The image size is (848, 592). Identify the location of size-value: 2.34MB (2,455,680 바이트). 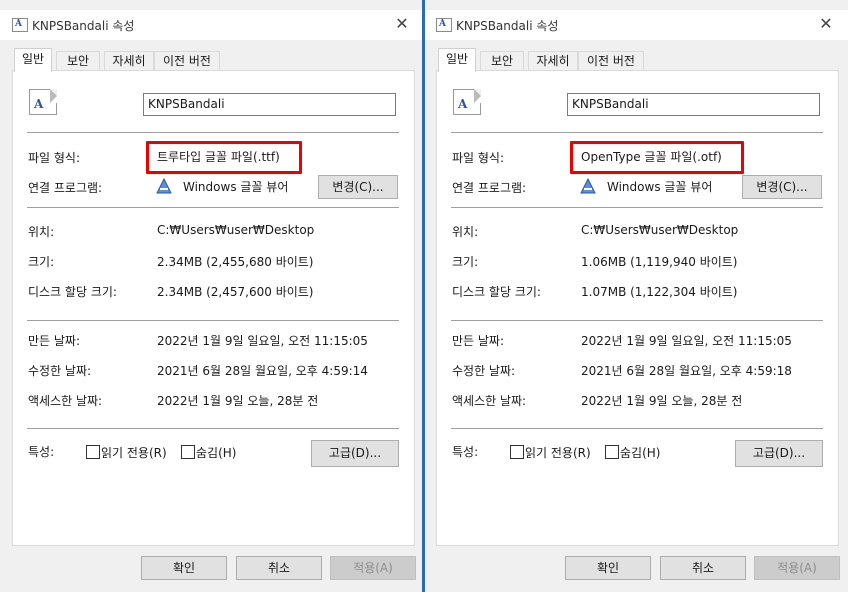
(235, 262).